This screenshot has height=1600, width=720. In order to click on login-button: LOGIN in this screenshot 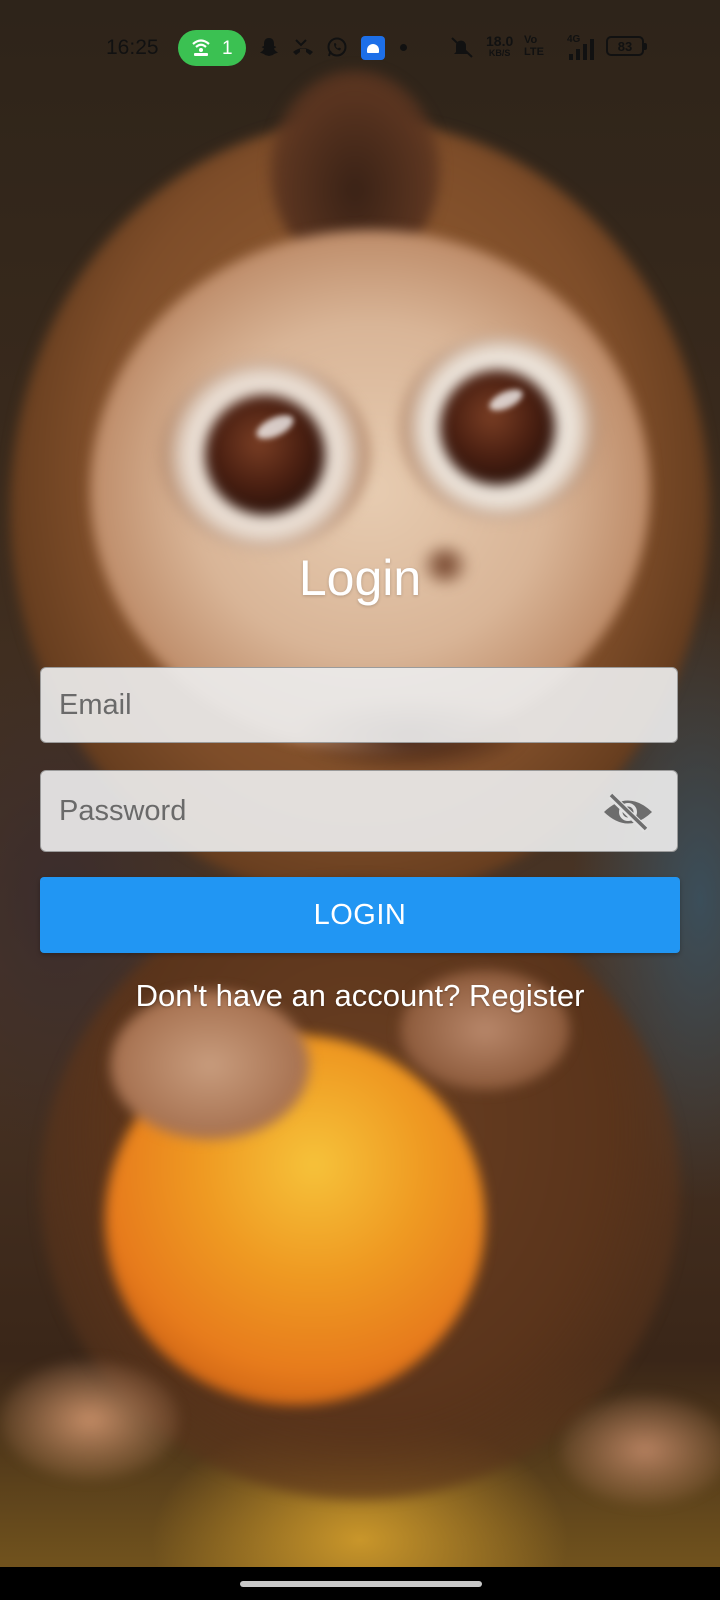, I will do `click(360, 915)`.